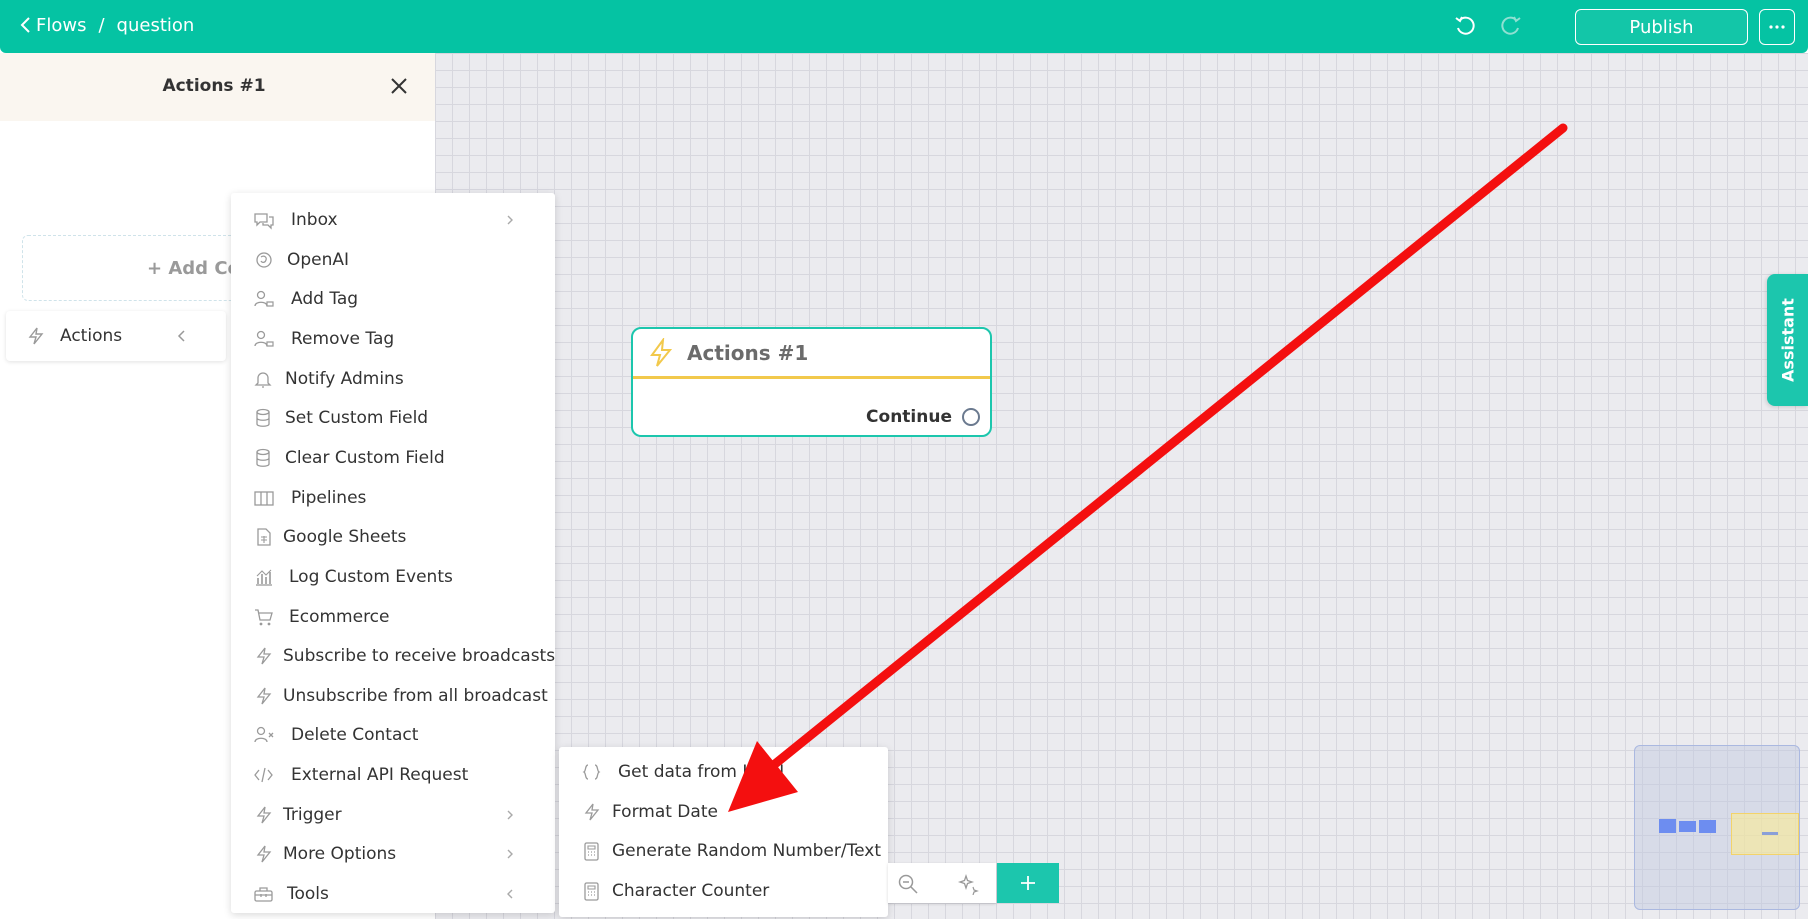  I want to click on minimap, so click(1717, 827).